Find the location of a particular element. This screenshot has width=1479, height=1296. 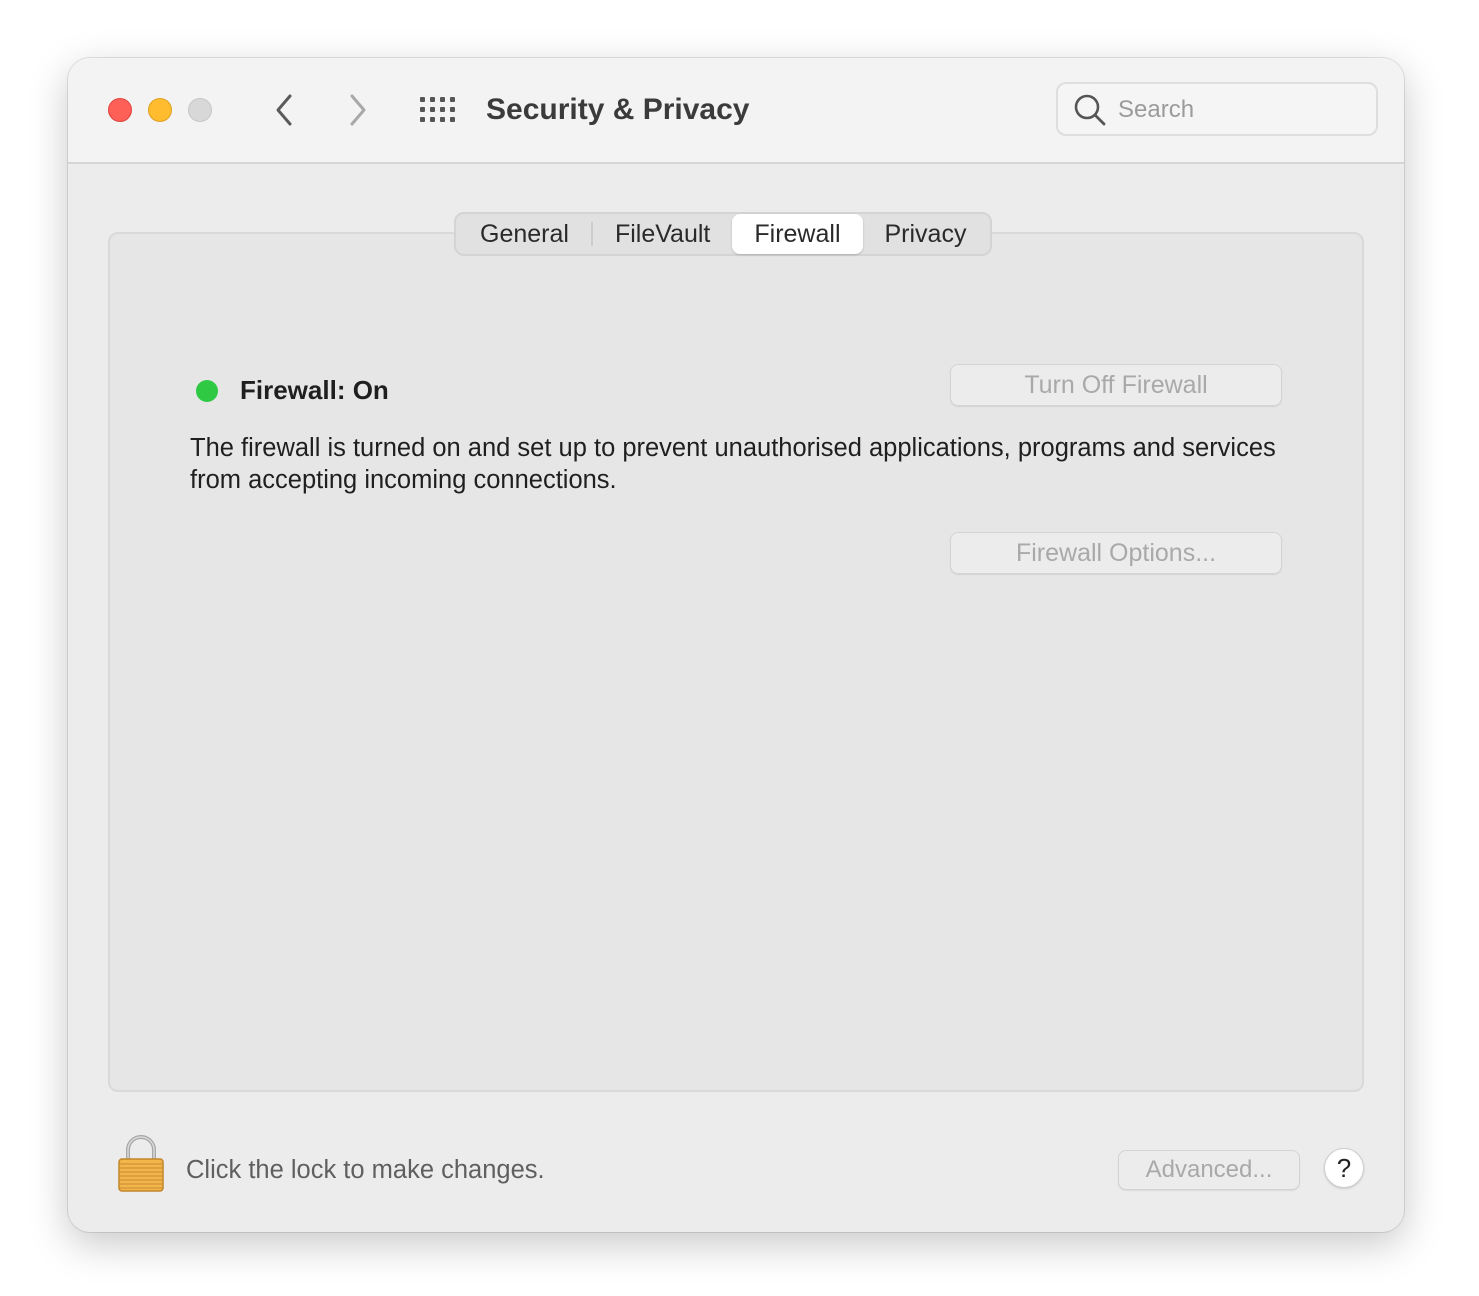

tab-firewall-label: Firewall is located at coordinates (797, 233).